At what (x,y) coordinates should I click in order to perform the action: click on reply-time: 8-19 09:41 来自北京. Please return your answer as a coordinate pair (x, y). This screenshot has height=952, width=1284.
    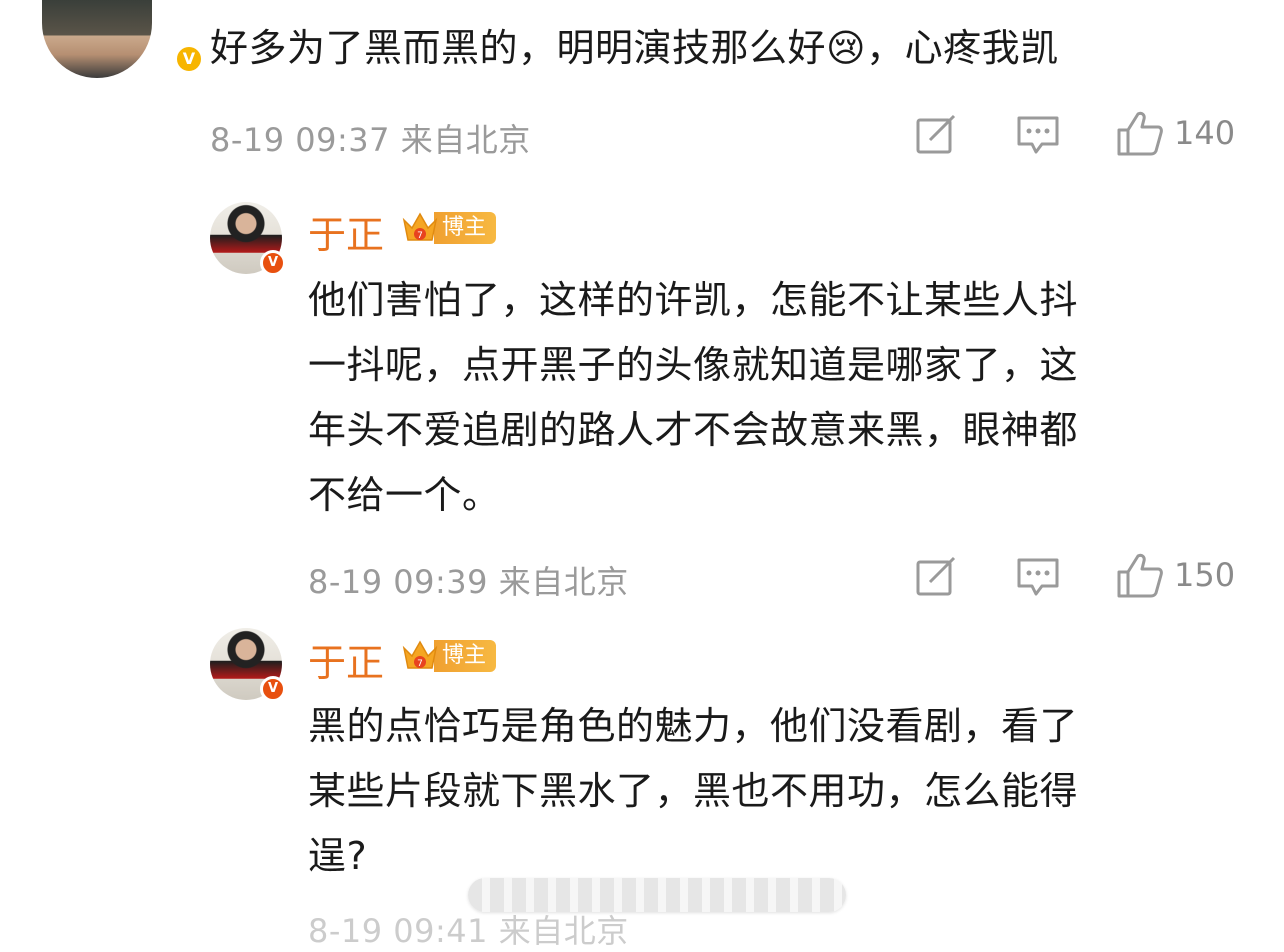
    Looking at the image, I should click on (468, 931).